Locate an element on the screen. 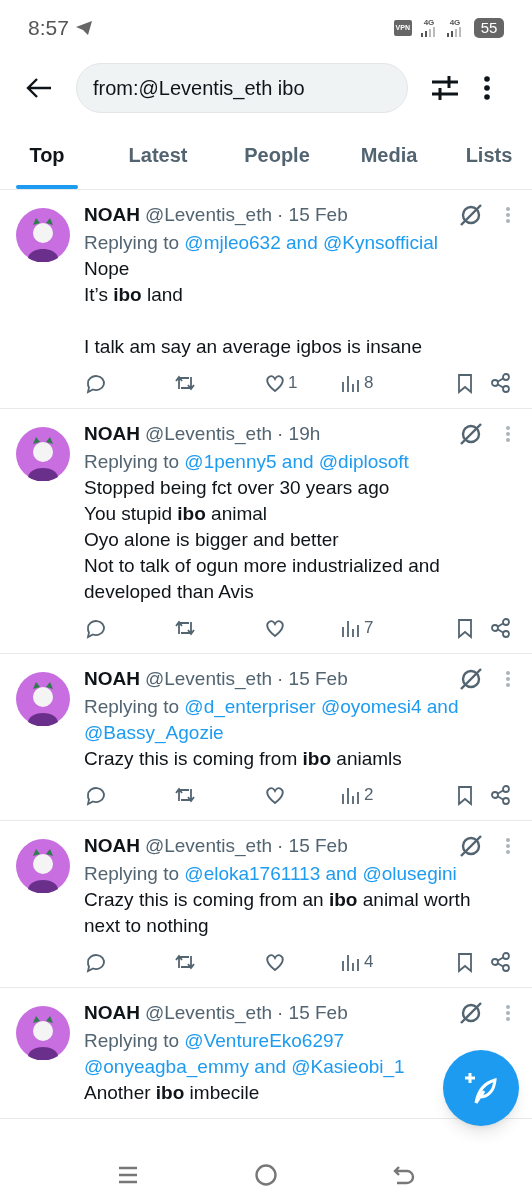 This screenshot has width=532, height=1200. mention-link: @oyomesi4 is located at coordinates (371, 706).